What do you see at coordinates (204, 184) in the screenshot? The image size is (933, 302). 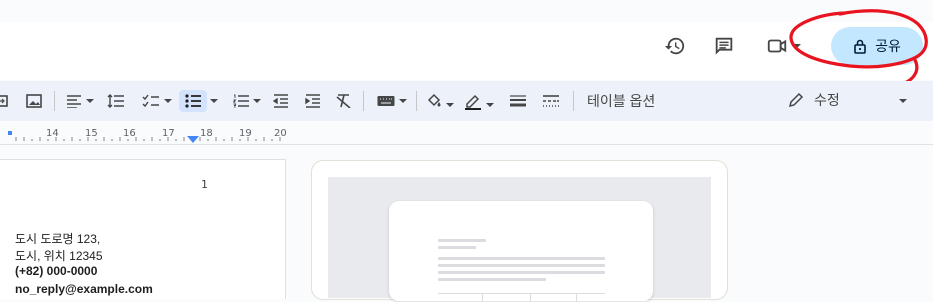 I see `page-number: 1` at bounding box center [204, 184].